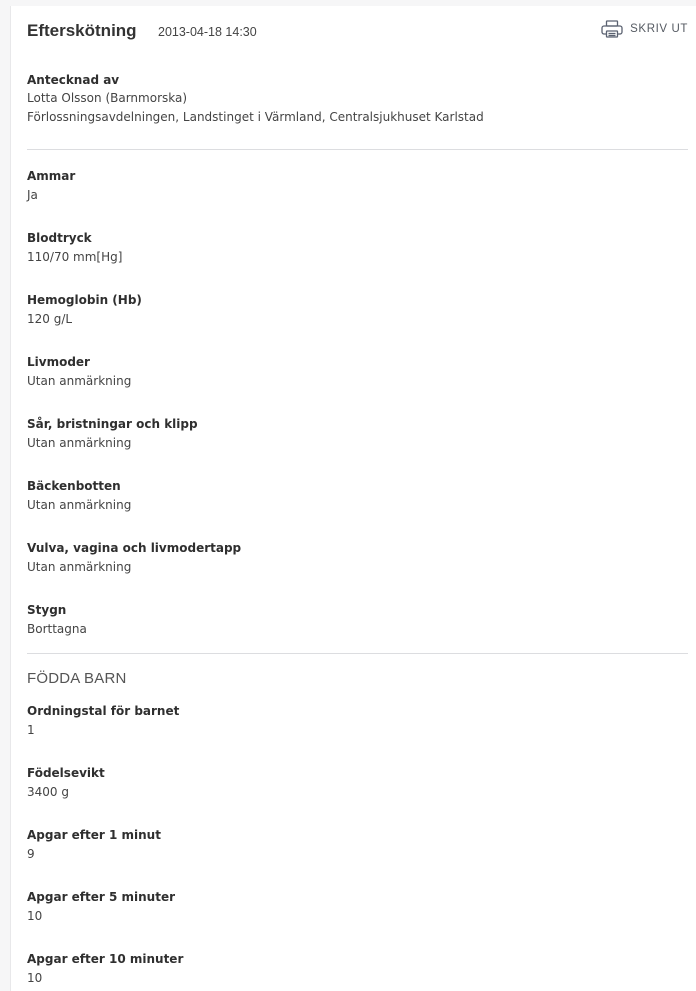 This screenshot has width=696, height=991. I want to click on field-label: Blodtryck, so click(59, 238).